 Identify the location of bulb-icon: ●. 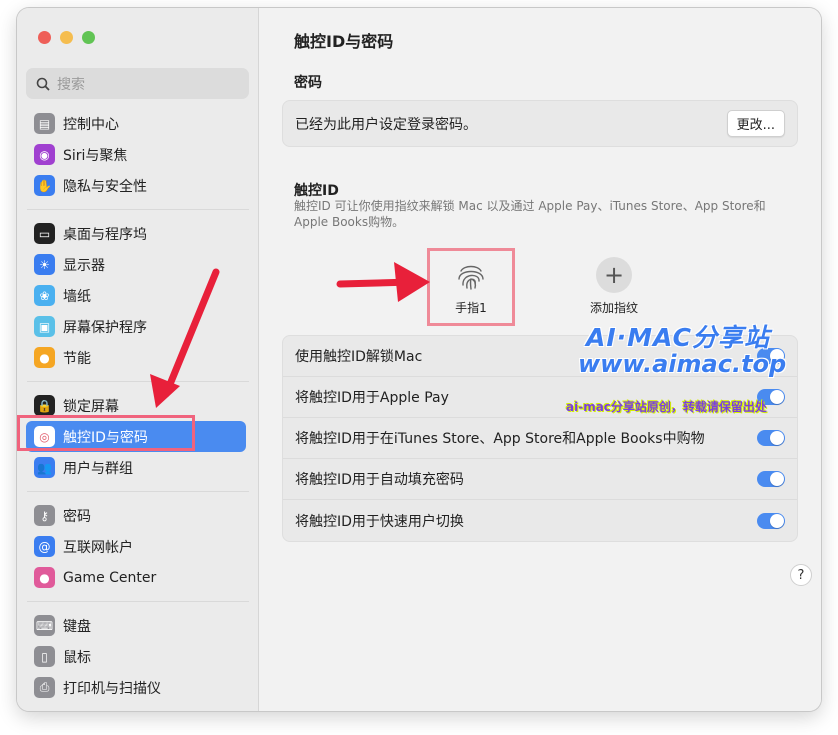
(44, 357).